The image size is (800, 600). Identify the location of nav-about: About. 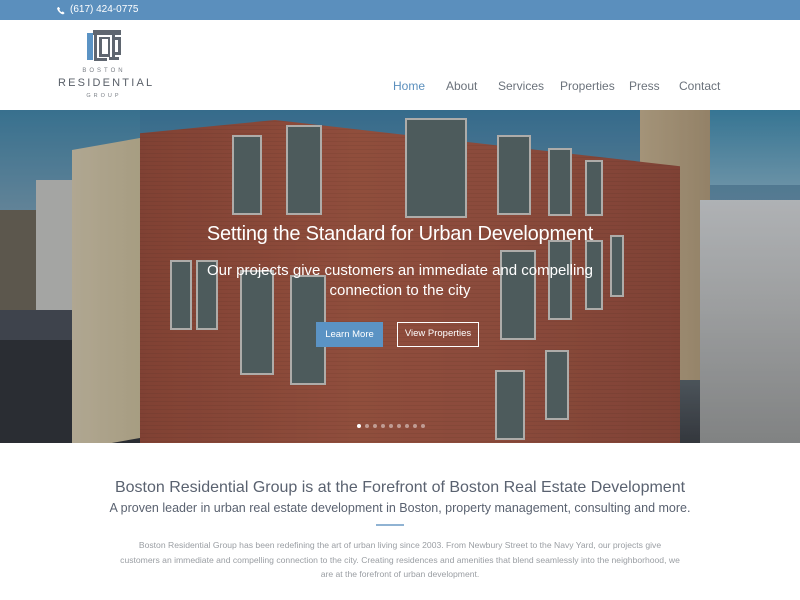
(461, 86).